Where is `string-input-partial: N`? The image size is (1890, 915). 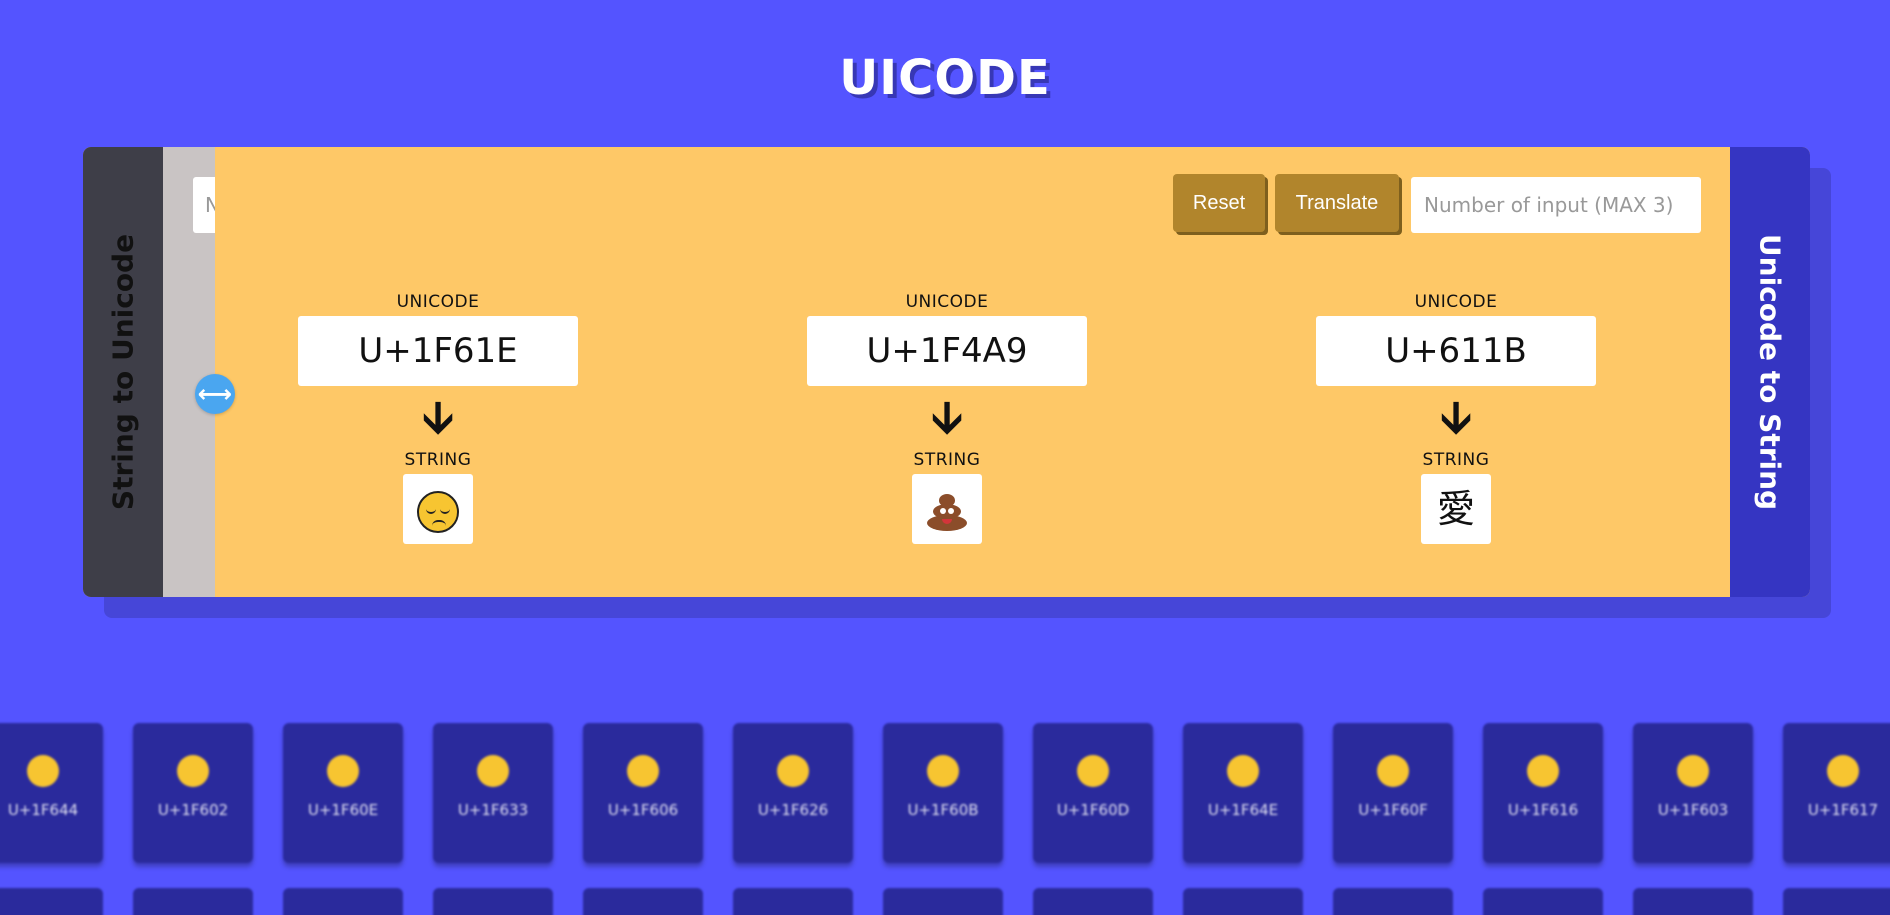
string-input-partial: N is located at coordinates (204, 205).